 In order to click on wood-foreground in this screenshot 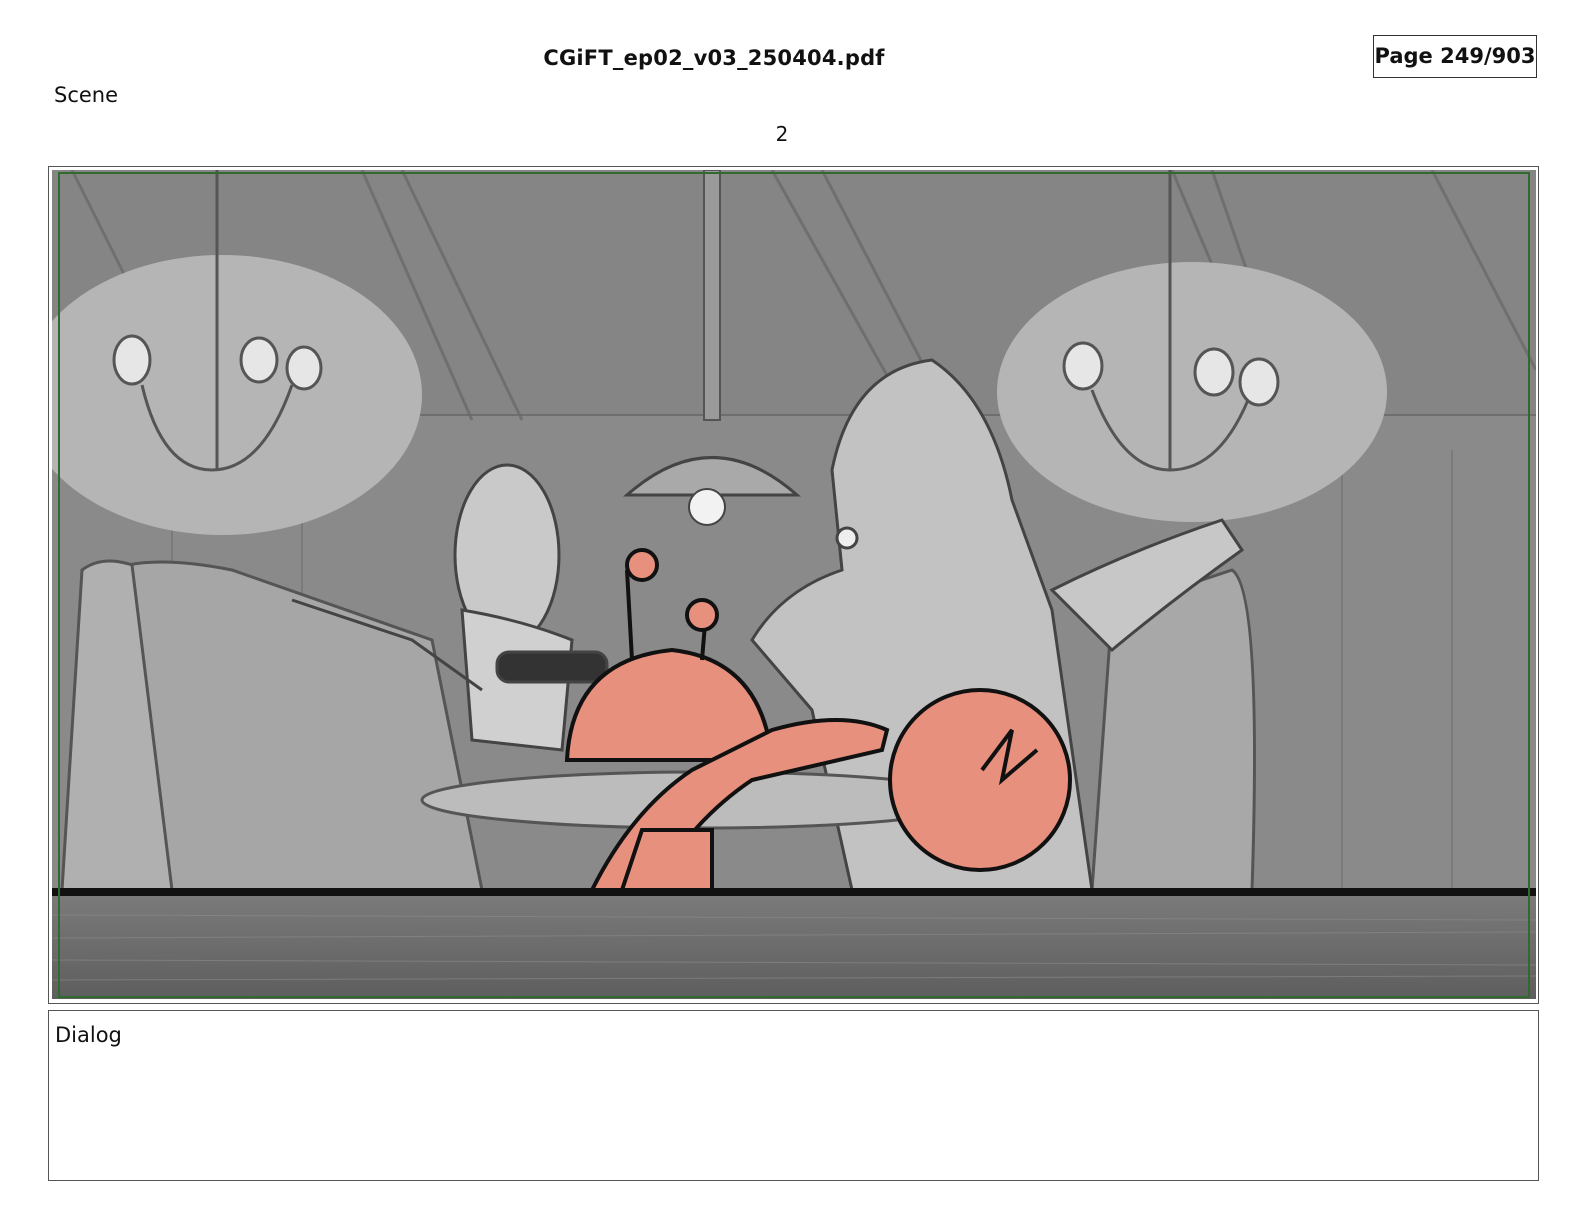, I will do `click(794, 947)`.